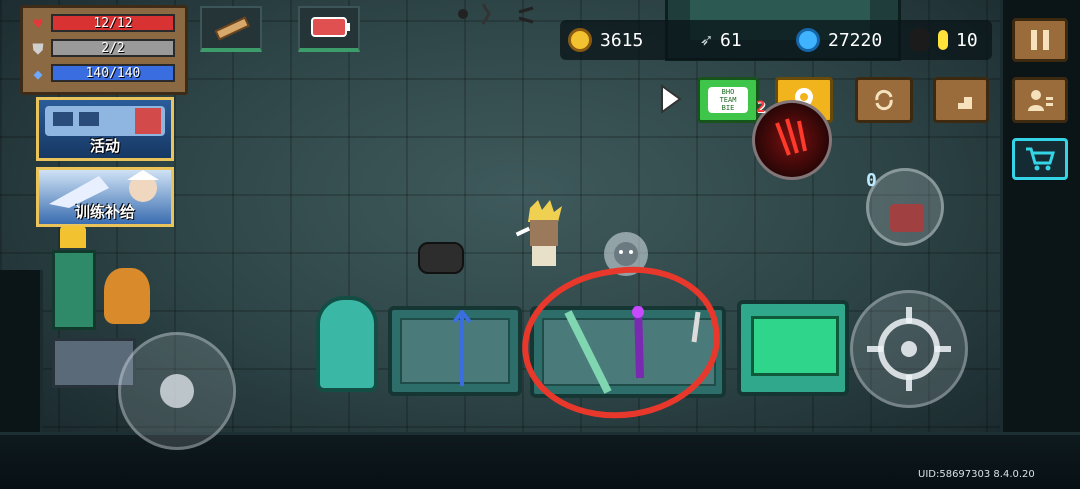 The height and width of the screenshot is (489, 1080). I want to click on pet-cat, so click(441, 258).